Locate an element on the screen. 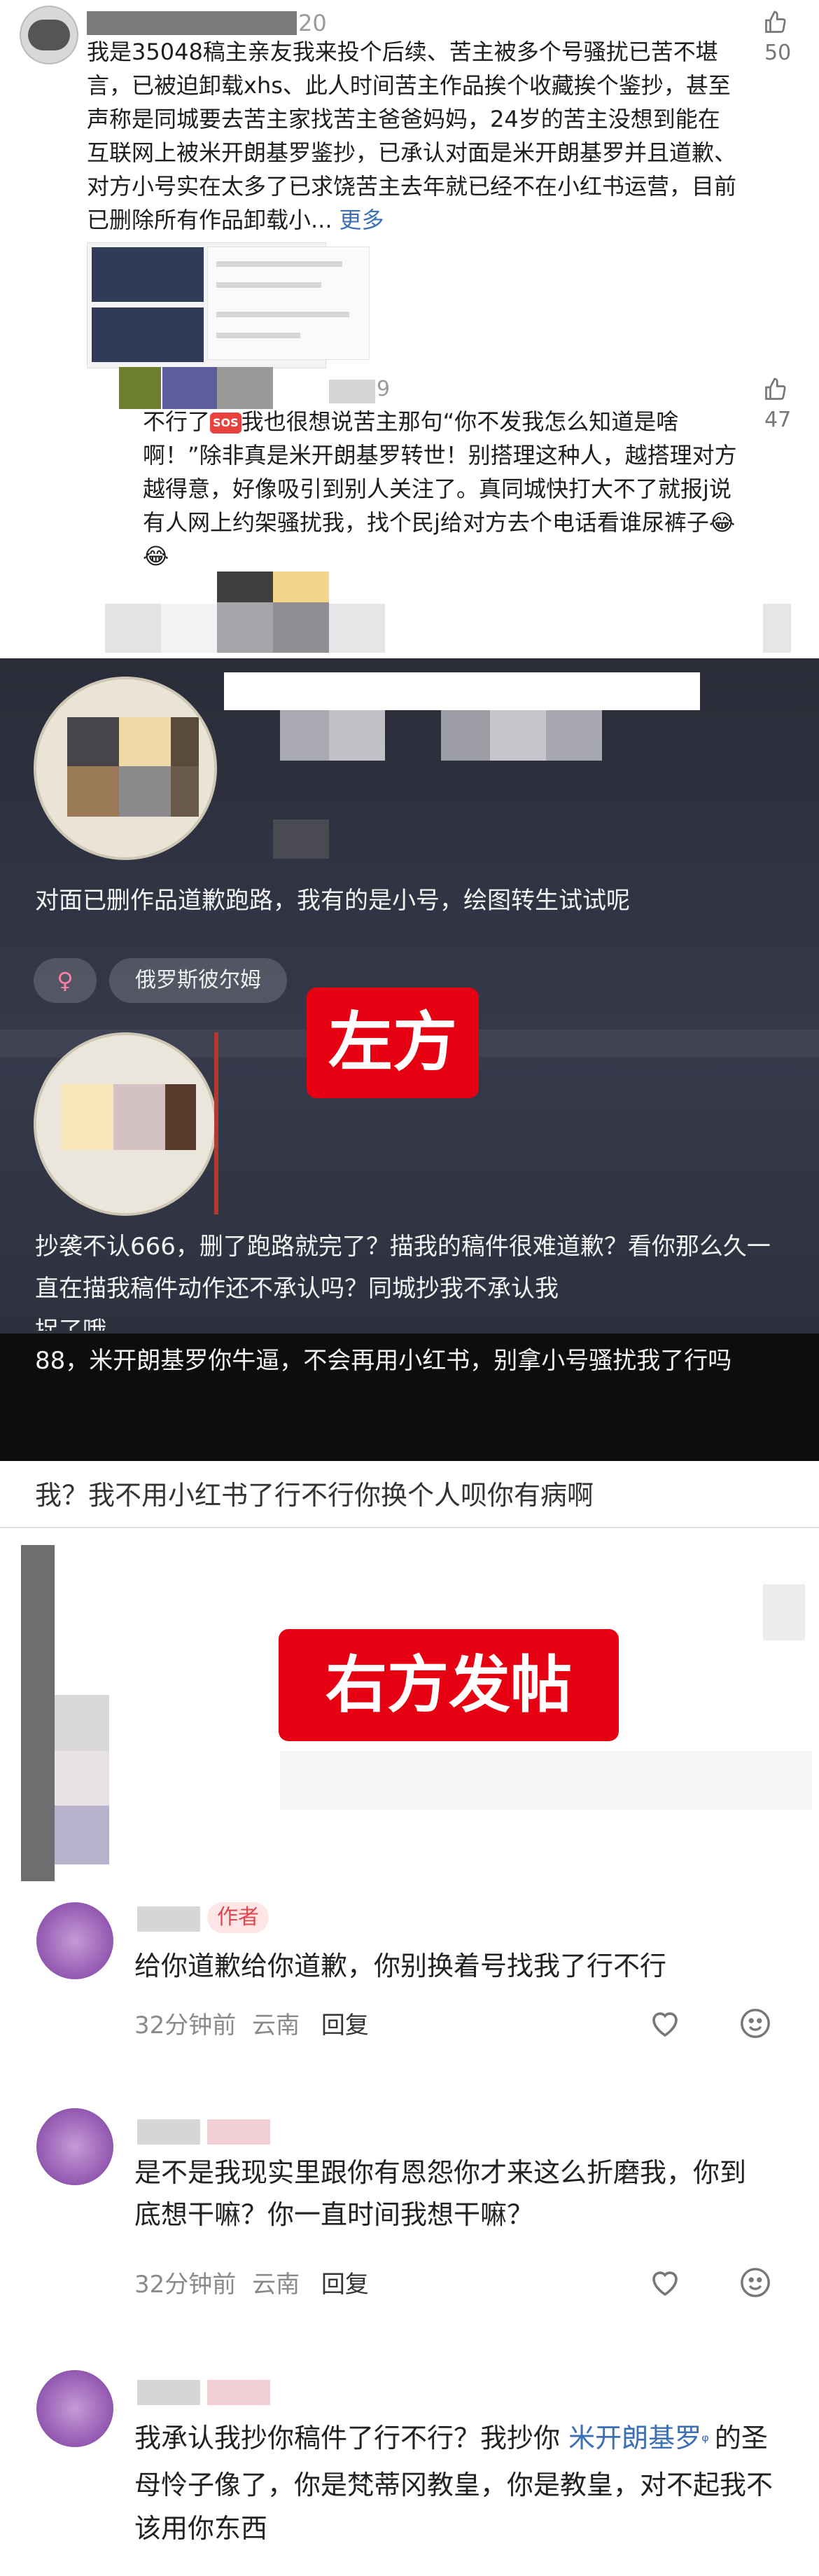  female-icon: ♀ is located at coordinates (65, 980).